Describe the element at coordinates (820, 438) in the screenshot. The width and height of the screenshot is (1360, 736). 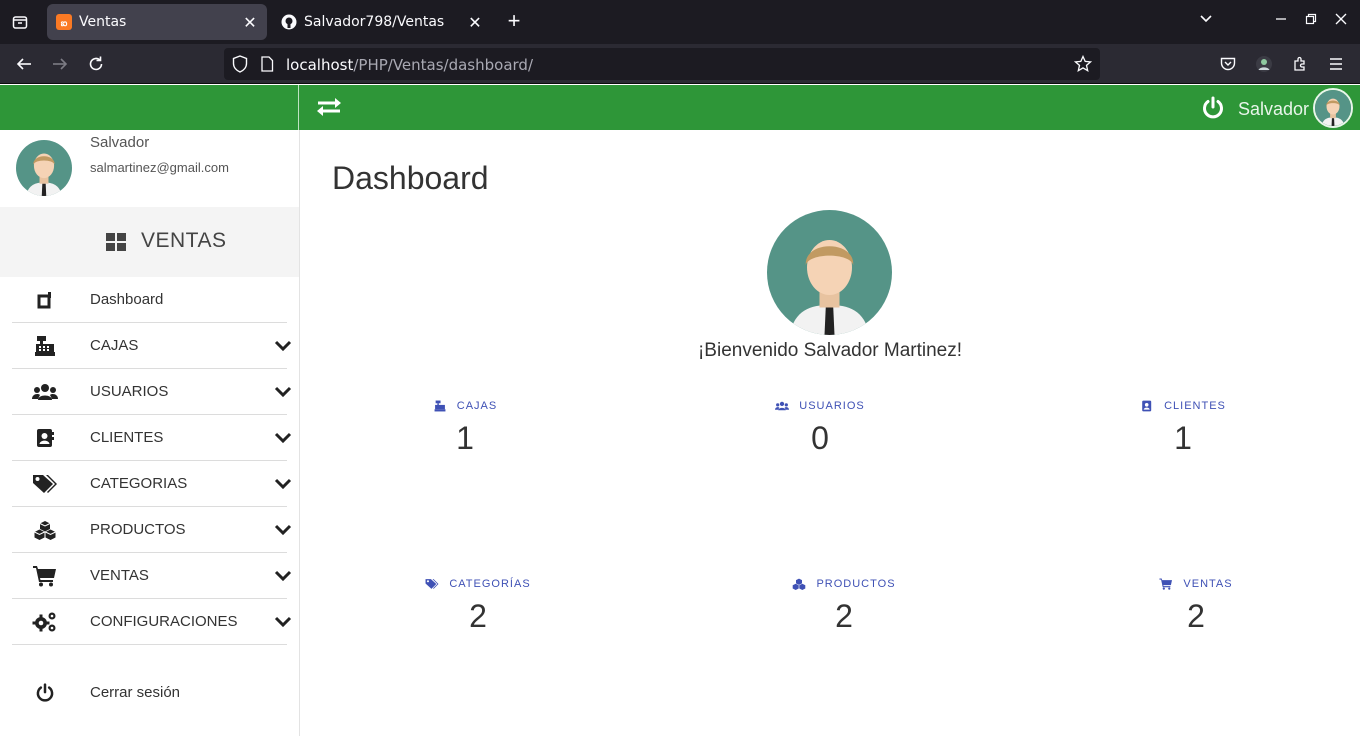
I see `stat-value: 0` at that location.